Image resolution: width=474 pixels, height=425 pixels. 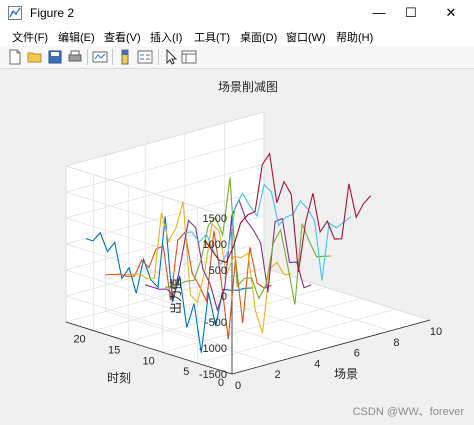 What do you see at coordinates (100, 57) in the screenshot?
I see `link-plot-icon` at bounding box center [100, 57].